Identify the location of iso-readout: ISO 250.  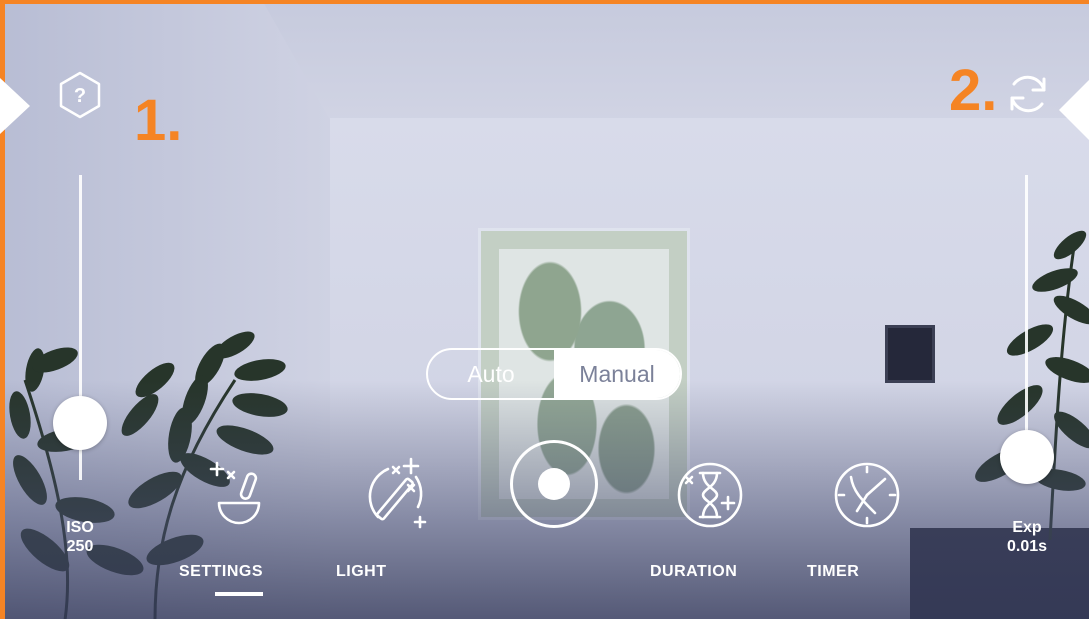
(80, 537).